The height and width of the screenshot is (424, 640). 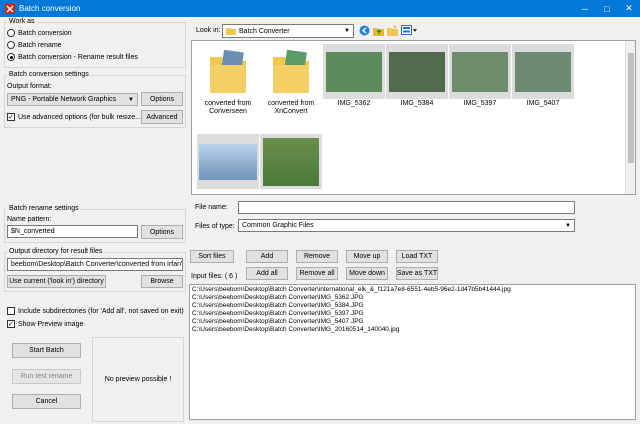 I want to click on advanced-button: Advanced, so click(x=162, y=117).